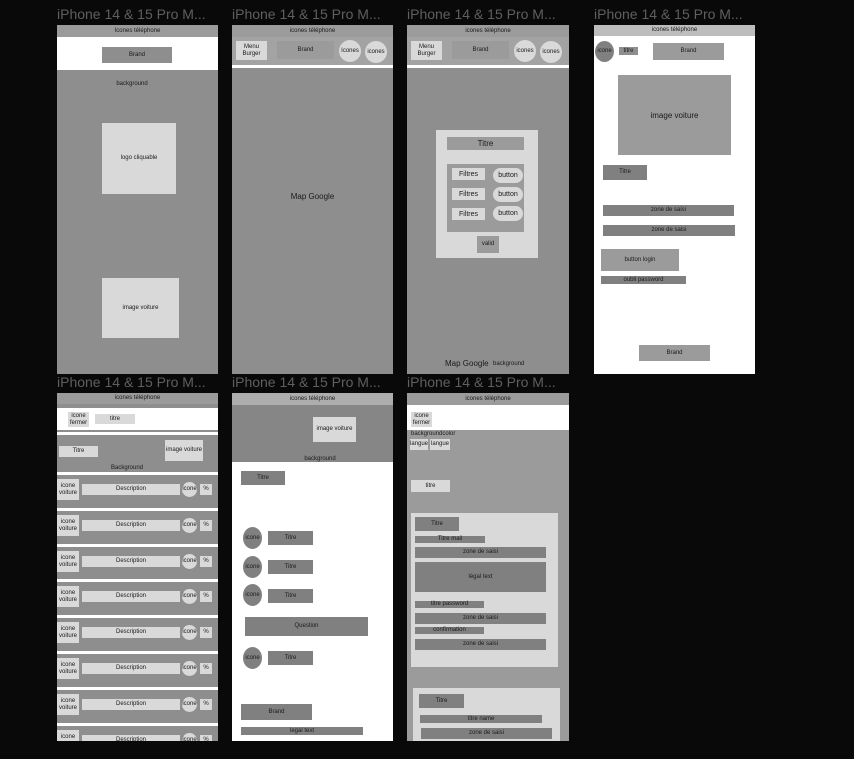 The width and height of the screenshot is (854, 759). What do you see at coordinates (486, 733) in the screenshot?
I see `name-input: zone de saisi` at bounding box center [486, 733].